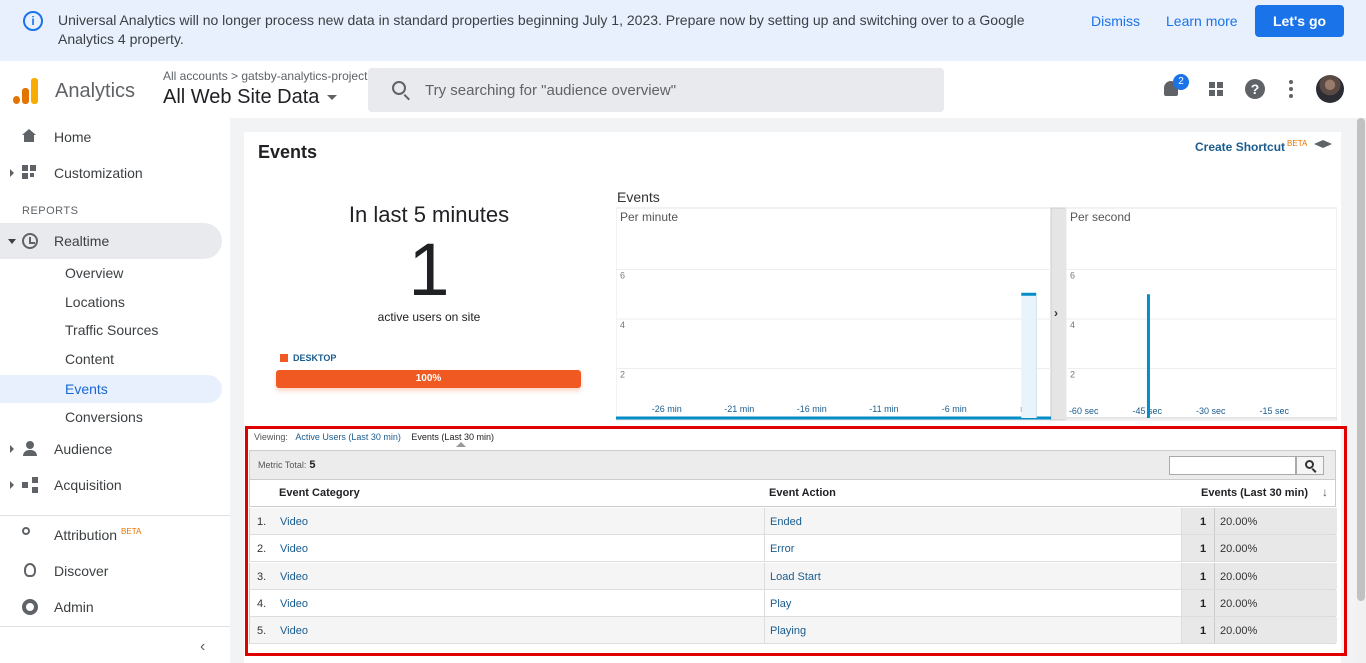  What do you see at coordinates (1174, 87) in the screenshot?
I see `notifications-button: 2` at bounding box center [1174, 87].